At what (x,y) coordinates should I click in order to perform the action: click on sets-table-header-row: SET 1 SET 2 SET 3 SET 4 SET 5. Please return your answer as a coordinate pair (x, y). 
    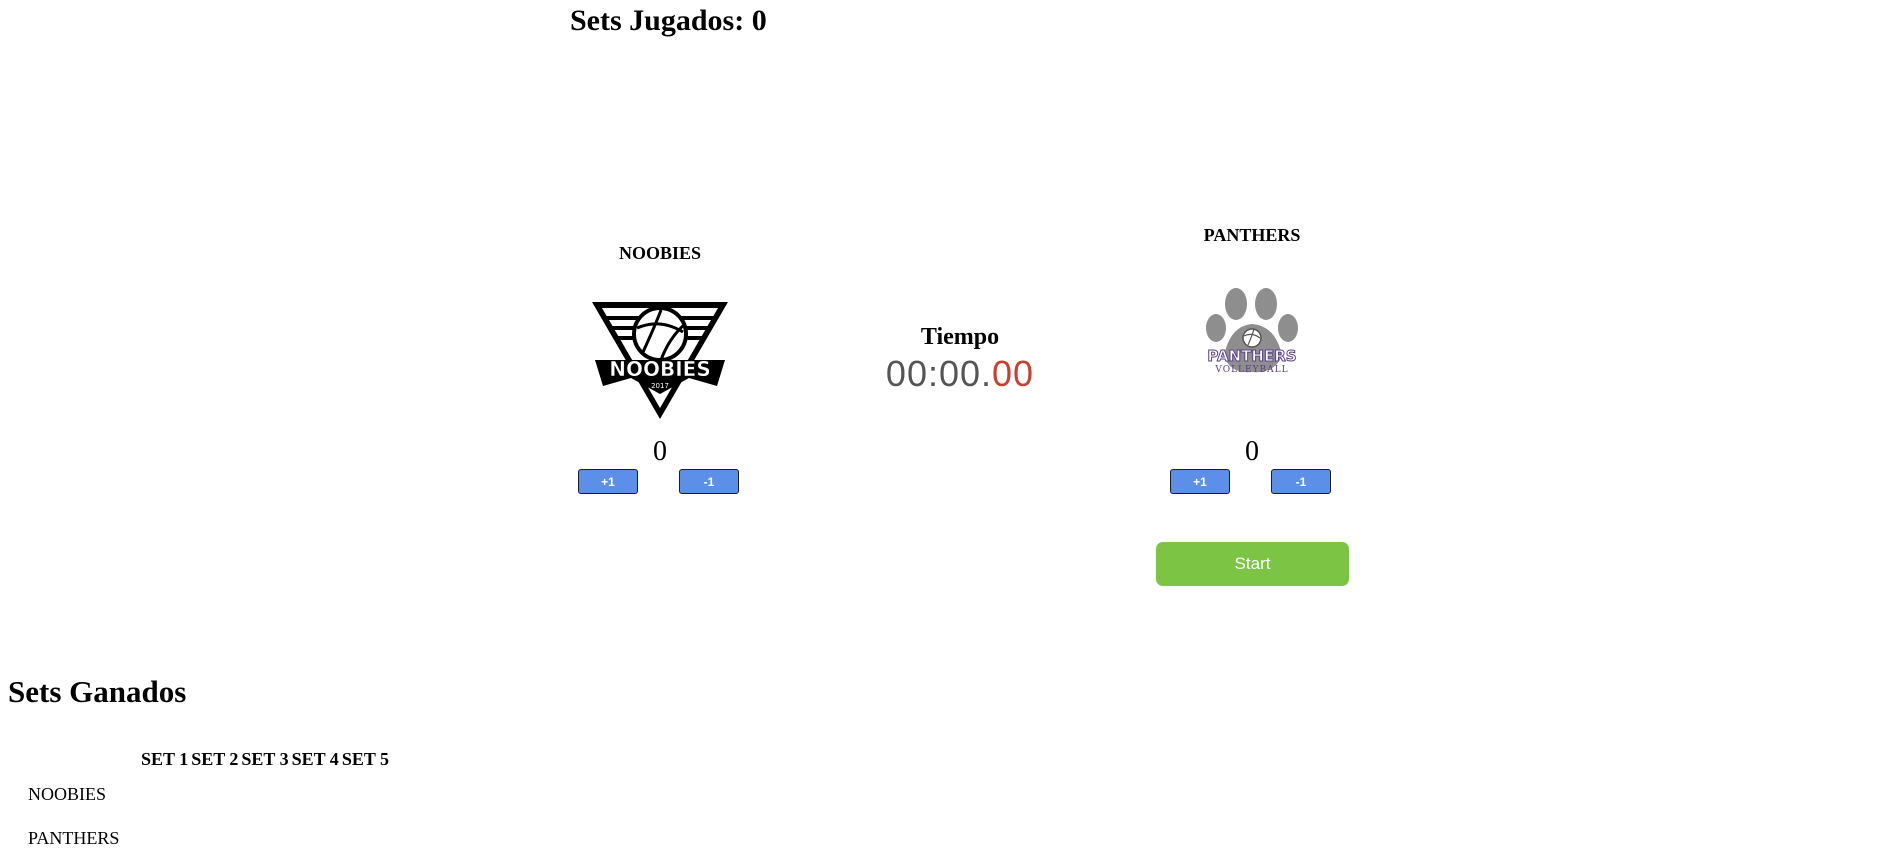
    Looking at the image, I should click on (210, 759).